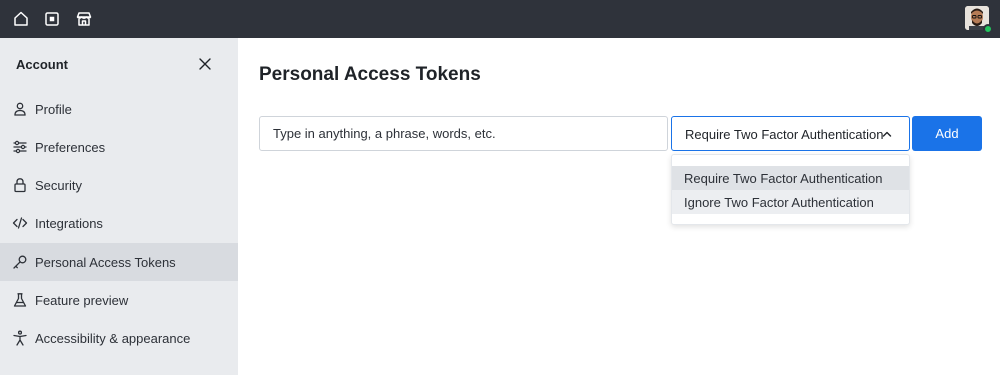 This screenshot has height=375, width=1000. Describe the element at coordinates (82, 300) in the screenshot. I see `sidebar-item-label: Feature preview` at that location.